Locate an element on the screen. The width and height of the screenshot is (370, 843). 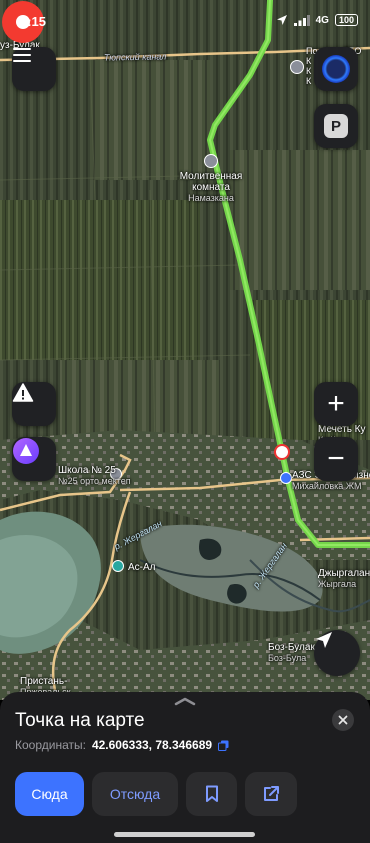
menu-button is located at coordinates (34, 69).